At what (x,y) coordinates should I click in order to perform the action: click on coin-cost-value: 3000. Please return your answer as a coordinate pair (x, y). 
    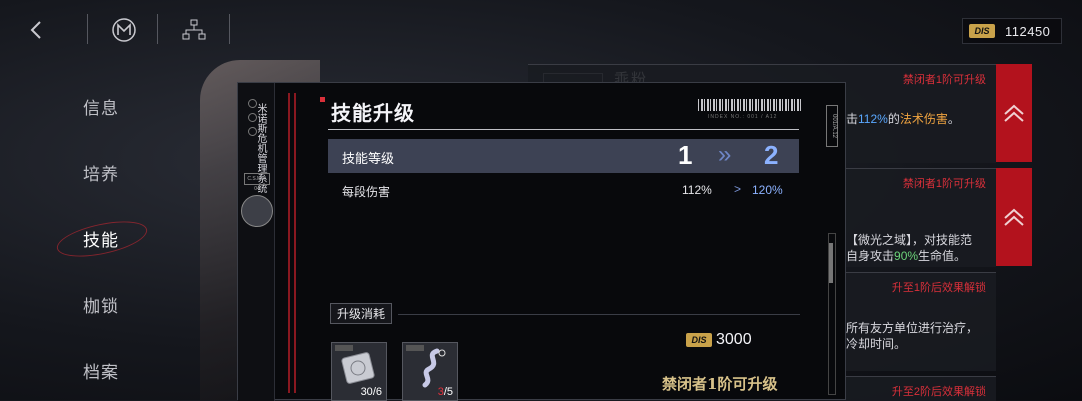
    Looking at the image, I should click on (734, 339).